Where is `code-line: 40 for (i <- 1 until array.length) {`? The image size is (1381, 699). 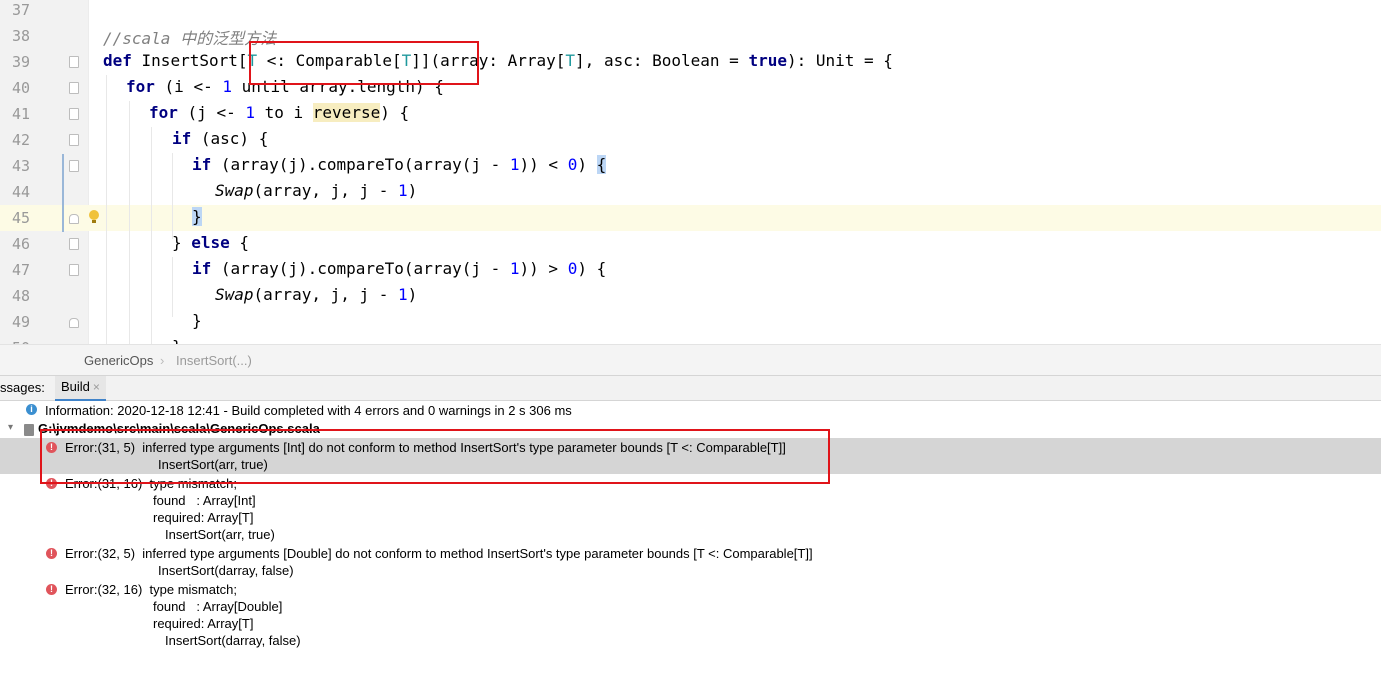 code-line: 40 for (i <- 1 until array.length) { is located at coordinates (690, 88).